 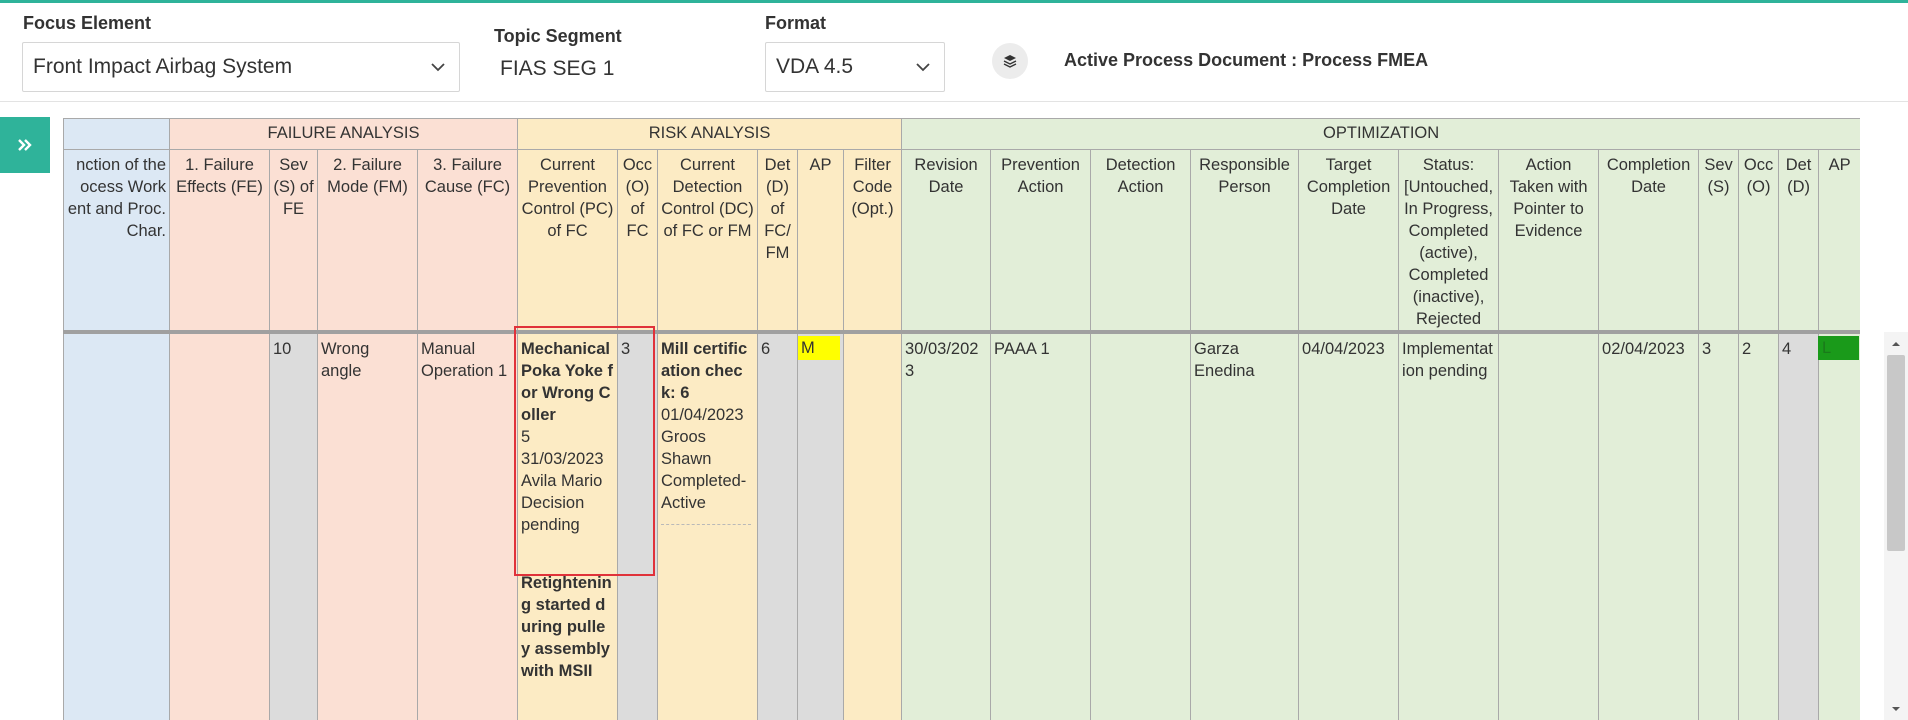 What do you see at coordinates (1649, 241) in the screenshot?
I see `col-completion-date: Completion Date` at bounding box center [1649, 241].